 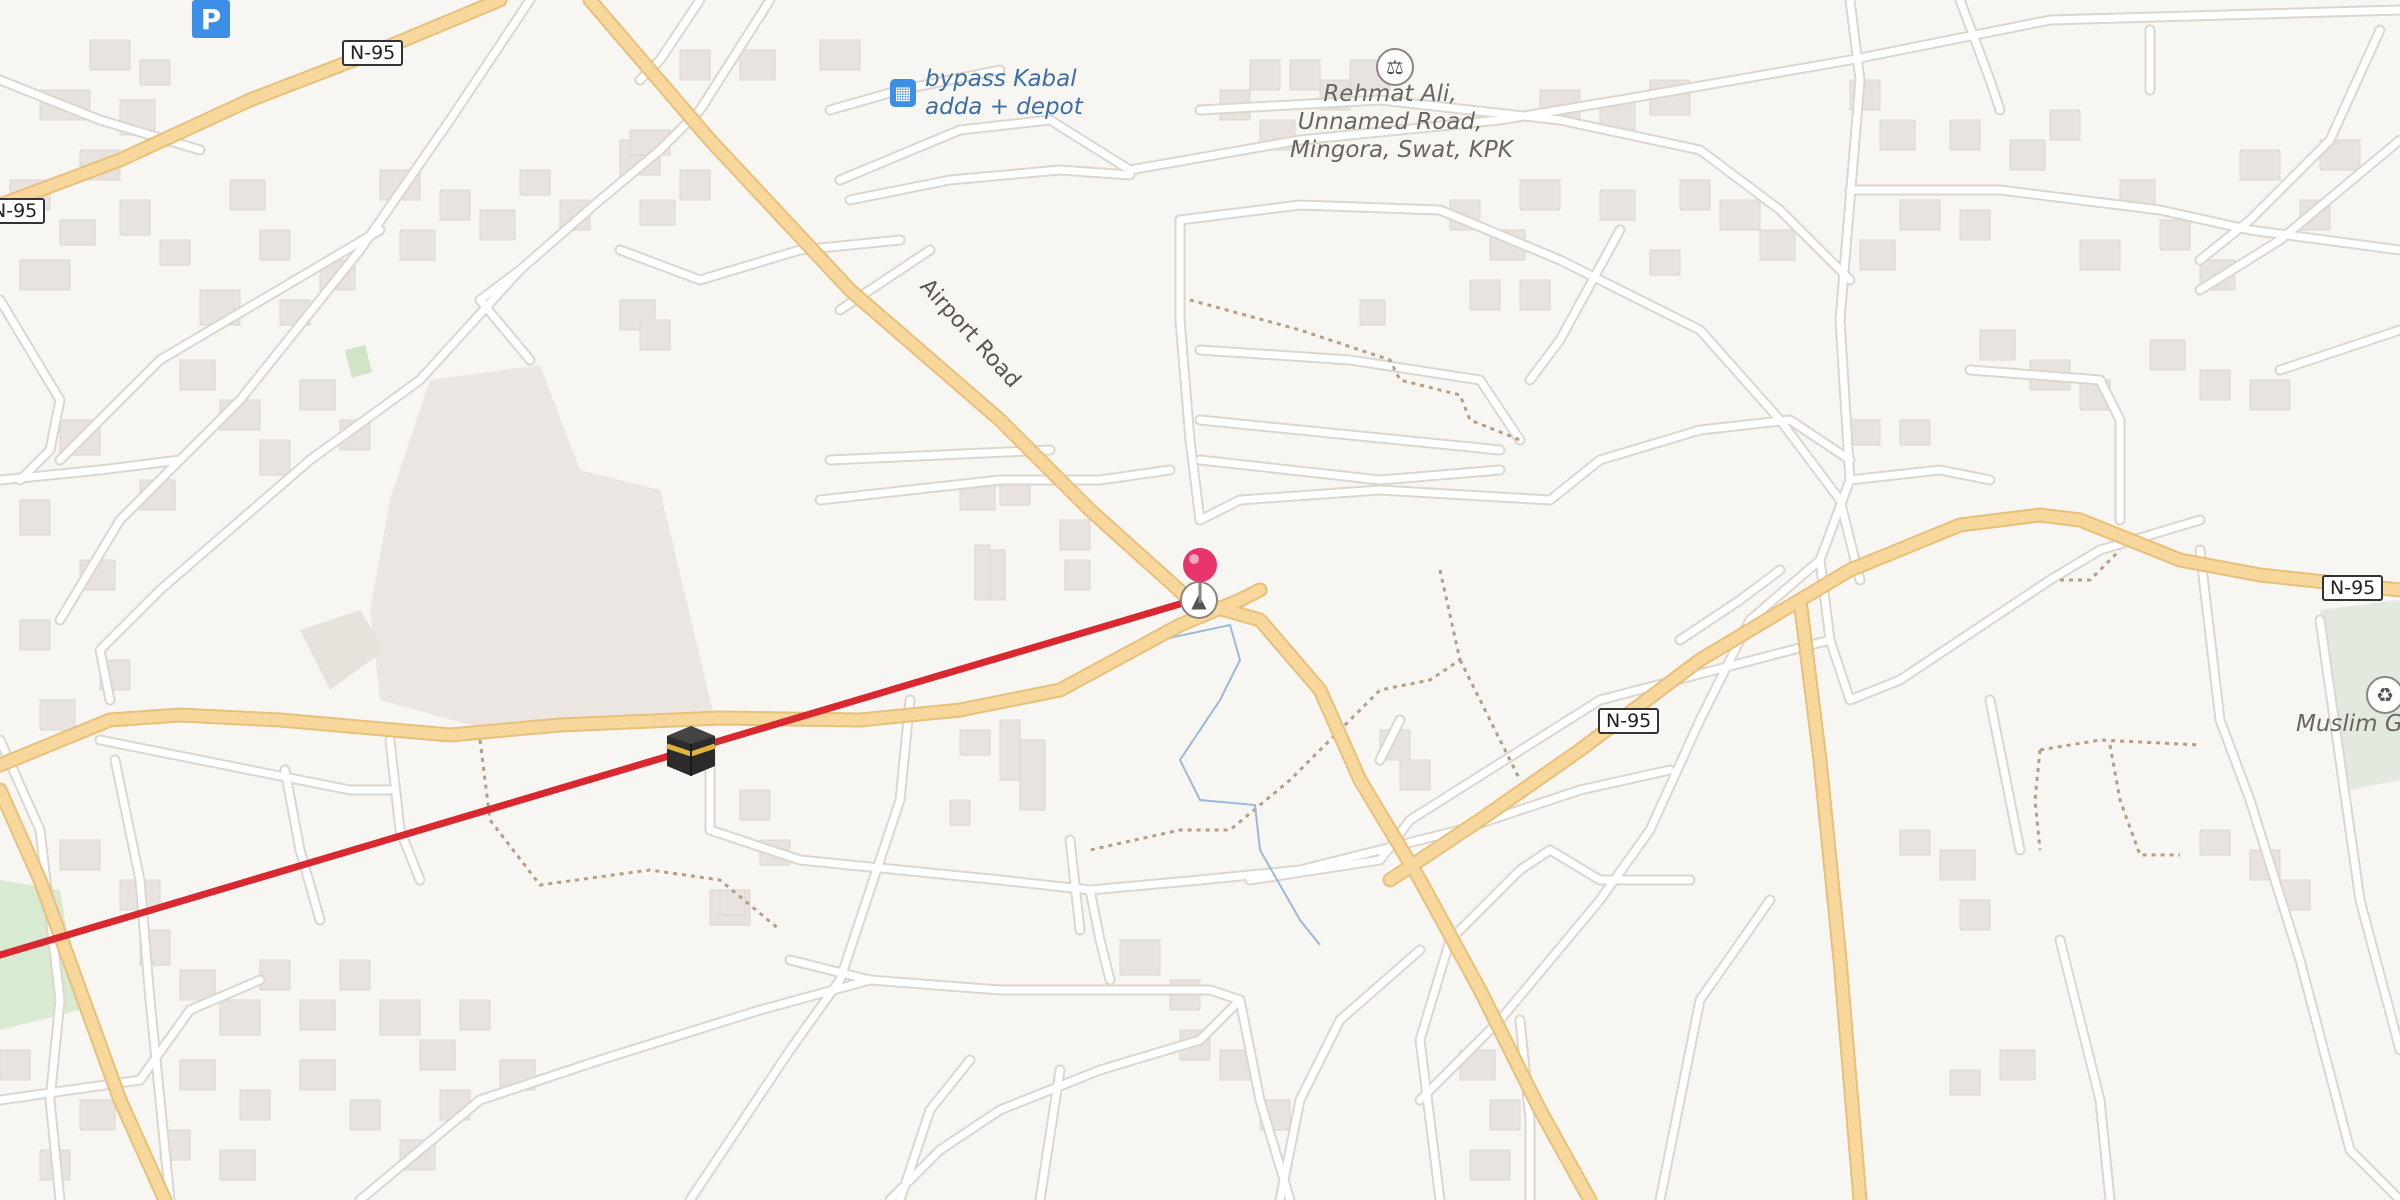 I want to click on lodging-label-line2: Unnamed Road,, so click(x=1390, y=122).